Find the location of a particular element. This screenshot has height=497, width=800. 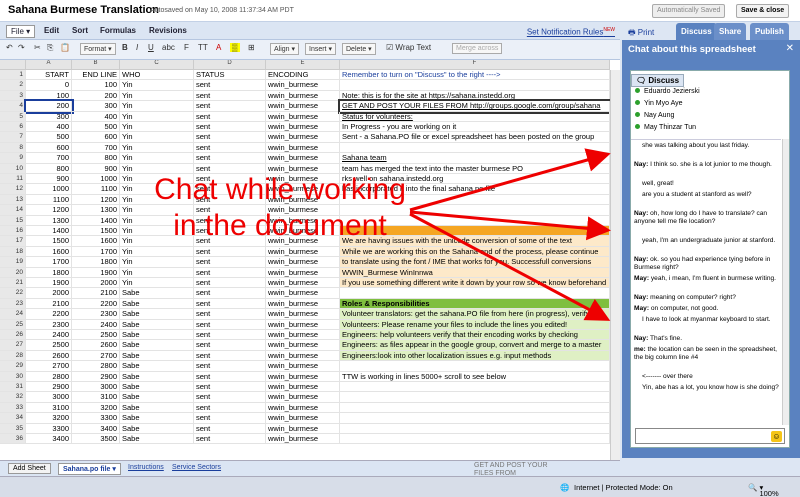

annotation-arrows is located at coordinates (510, 234).